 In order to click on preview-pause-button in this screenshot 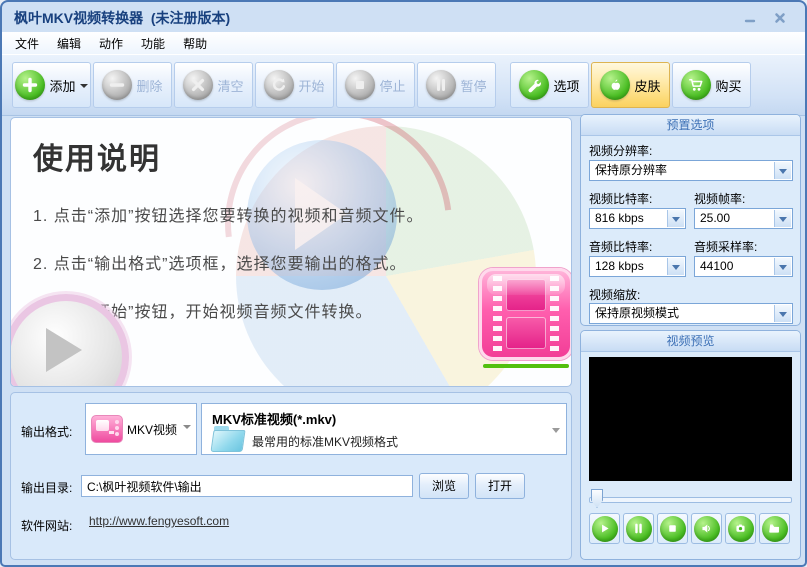, I will do `click(638, 528)`.